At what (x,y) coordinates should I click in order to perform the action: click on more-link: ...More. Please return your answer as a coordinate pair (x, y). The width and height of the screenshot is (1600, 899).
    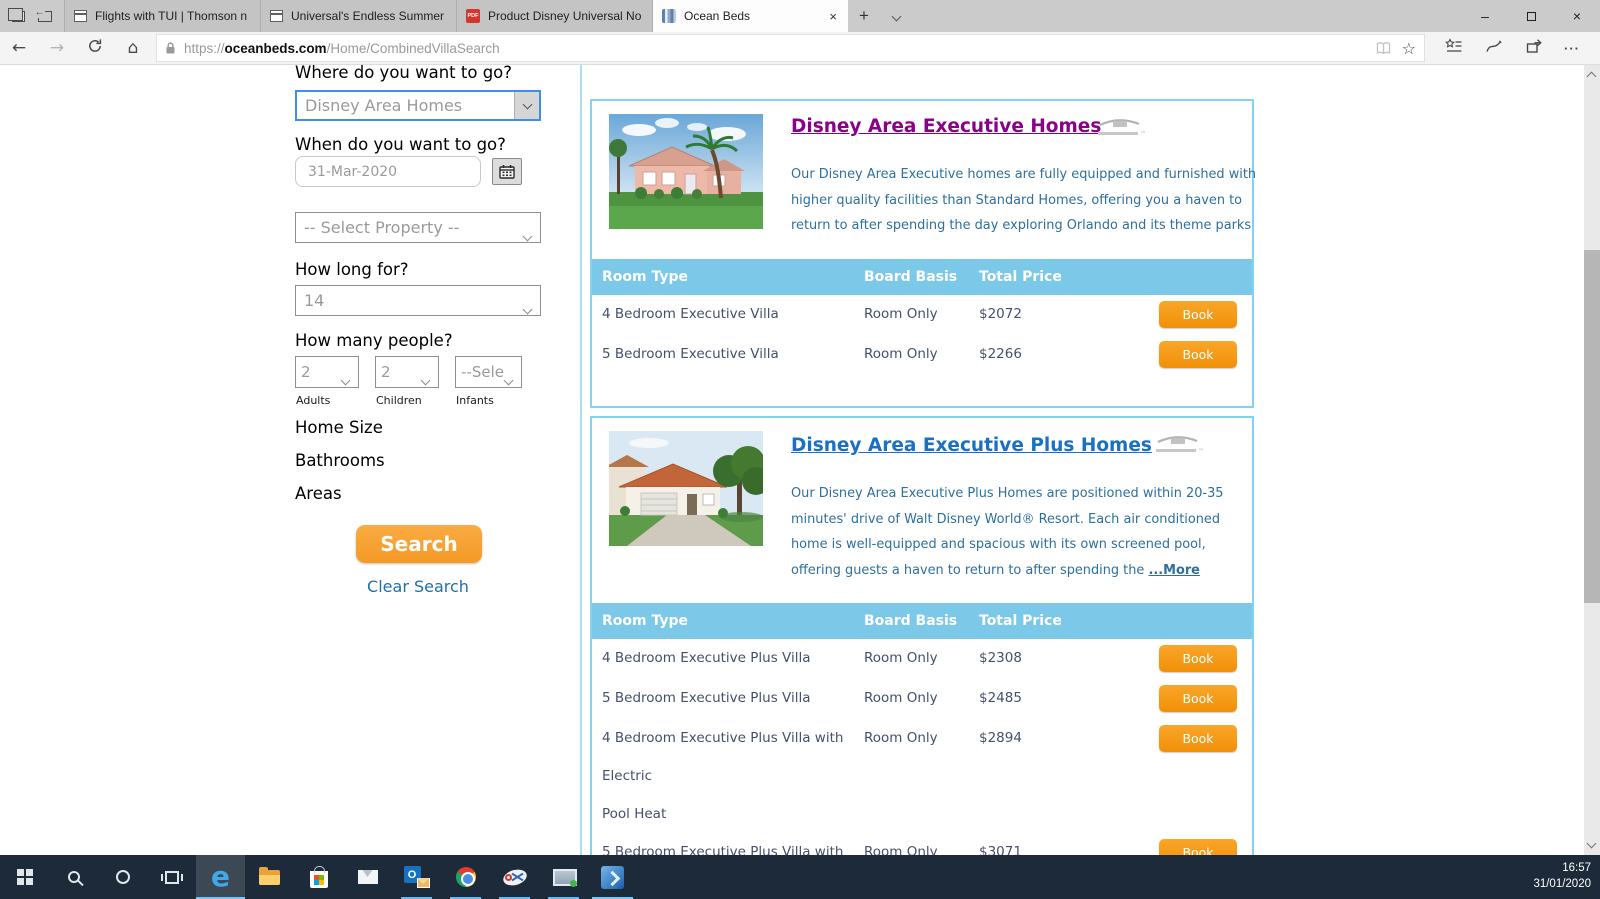
    Looking at the image, I should click on (1173, 570).